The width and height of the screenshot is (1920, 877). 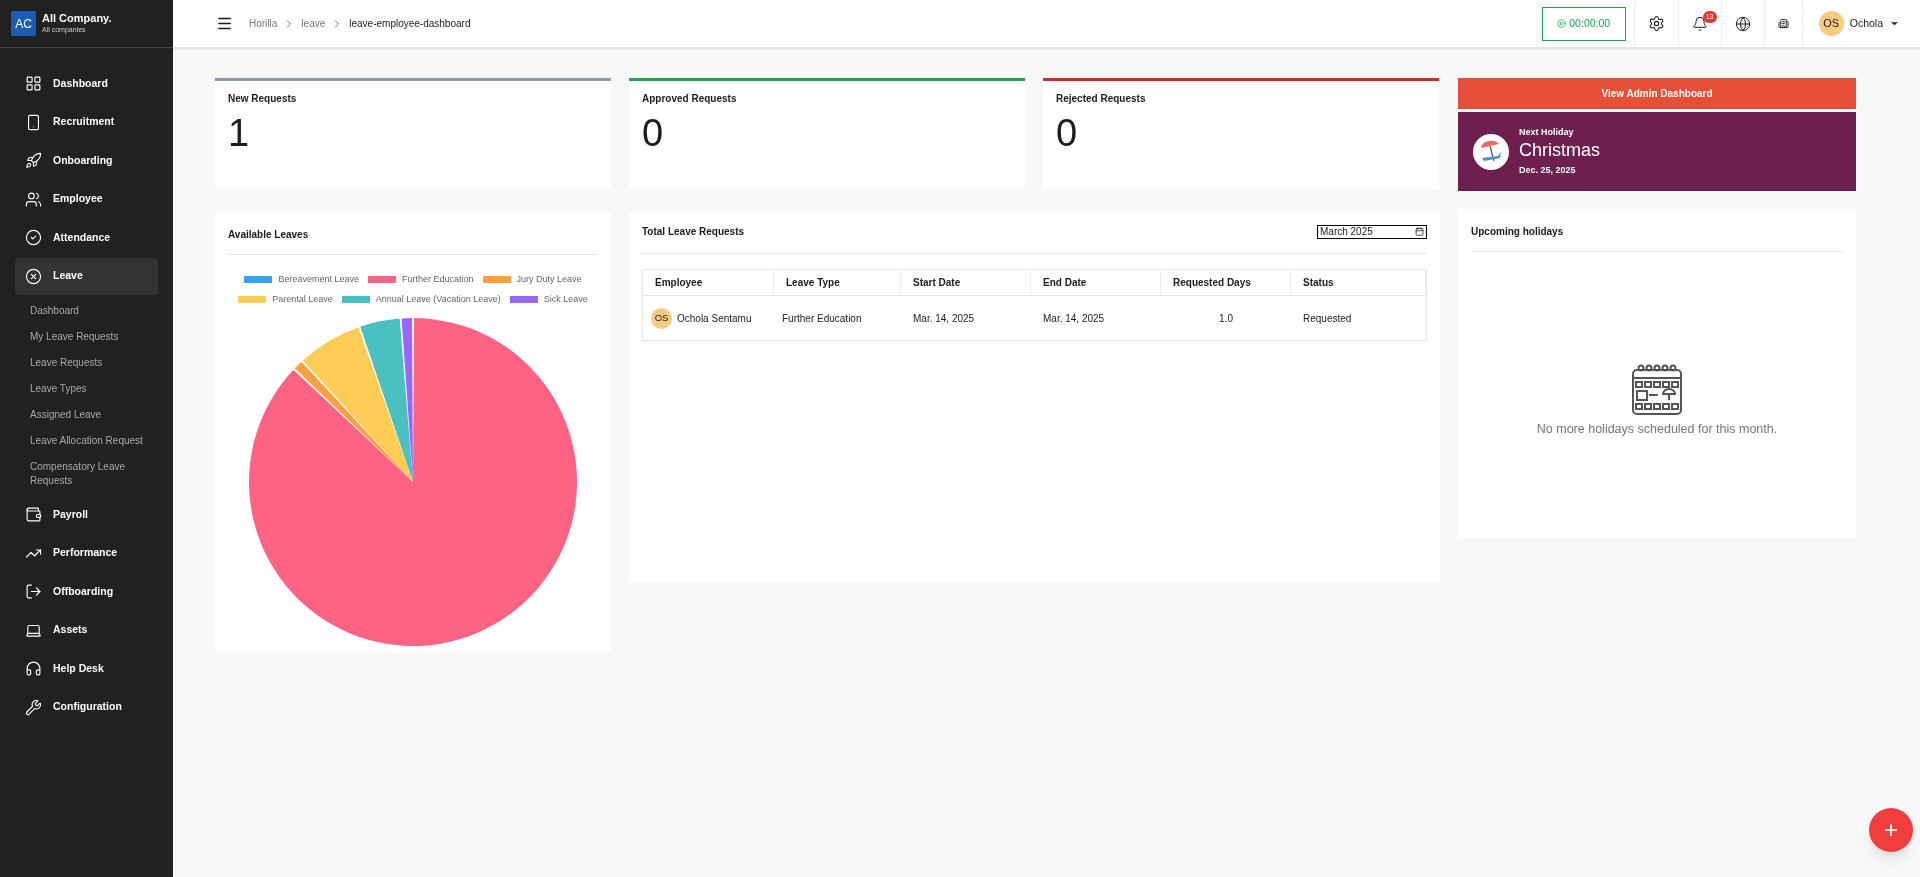 What do you see at coordinates (1096, 282) in the screenshot?
I see `column-header: End Date` at bounding box center [1096, 282].